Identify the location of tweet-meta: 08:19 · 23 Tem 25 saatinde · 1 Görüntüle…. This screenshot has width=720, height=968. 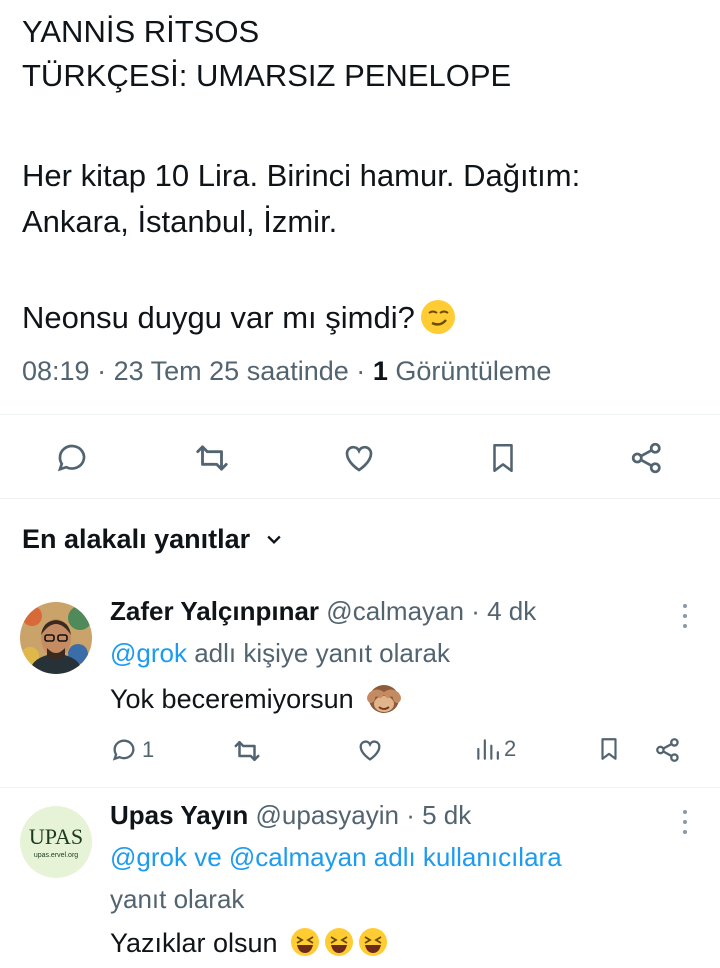
(286, 371).